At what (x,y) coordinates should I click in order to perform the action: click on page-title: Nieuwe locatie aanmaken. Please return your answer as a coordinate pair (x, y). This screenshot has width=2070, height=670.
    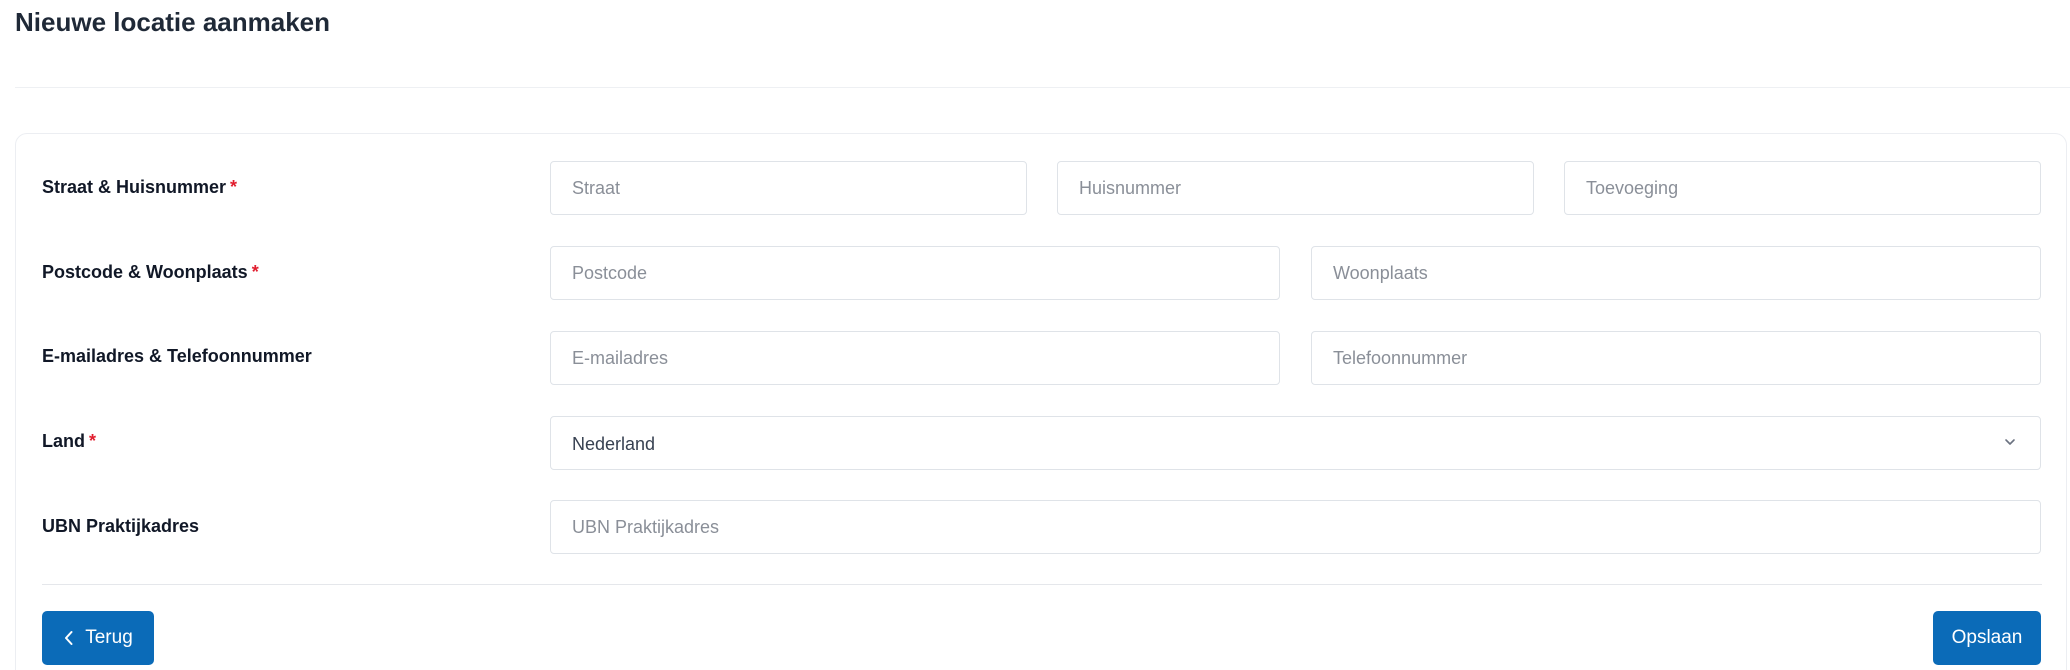
    Looking at the image, I should click on (173, 22).